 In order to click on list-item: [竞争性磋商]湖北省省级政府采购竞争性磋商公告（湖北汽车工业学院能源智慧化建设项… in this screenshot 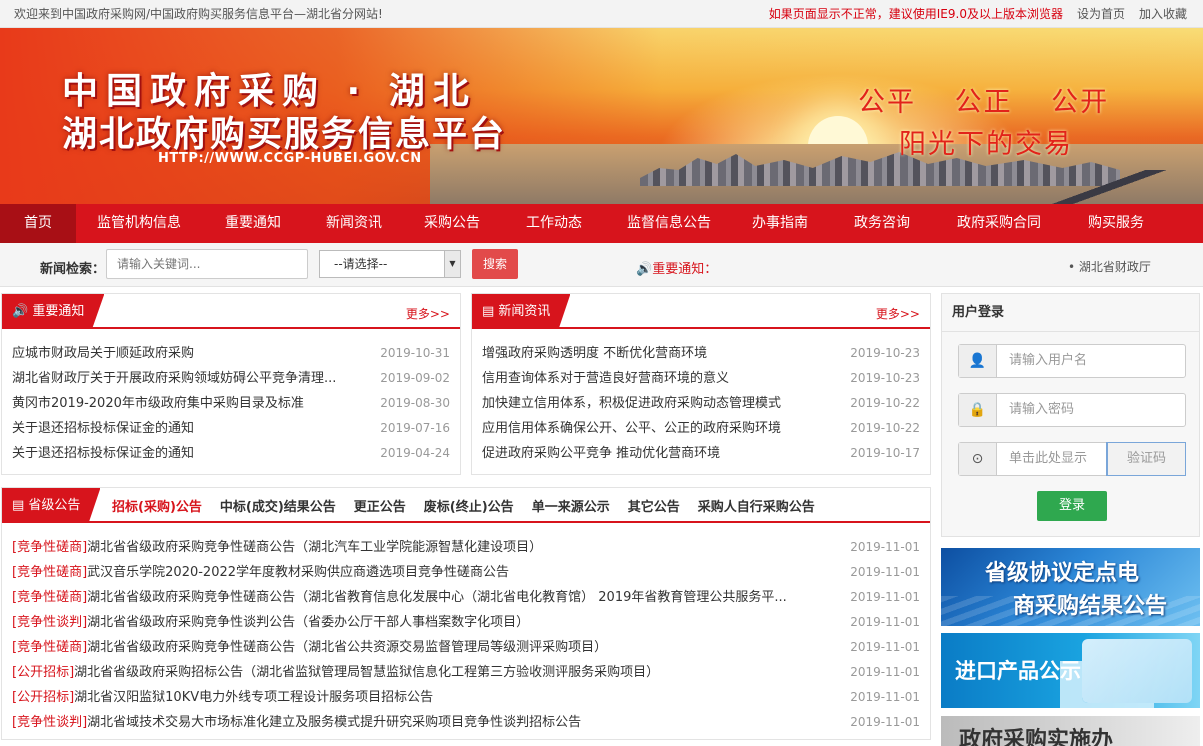, I will do `click(466, 547)`.